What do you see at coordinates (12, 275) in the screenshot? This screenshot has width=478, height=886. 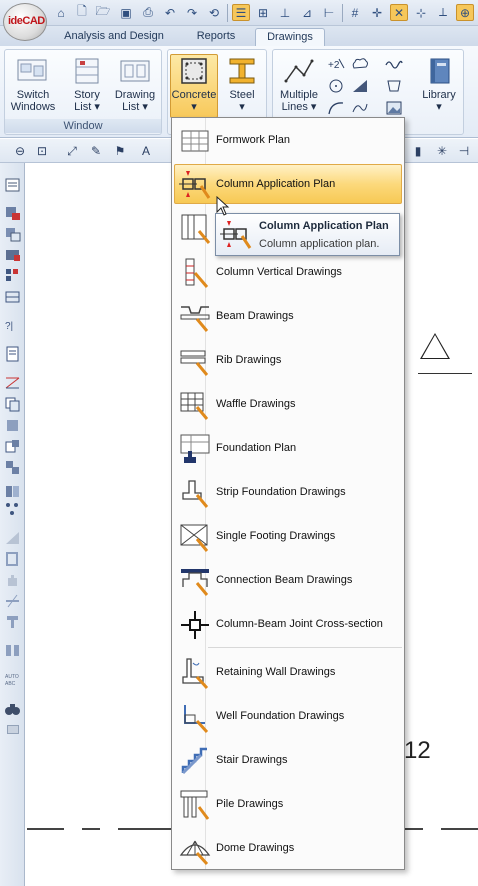 I see `grid-points-icon` at bounding box center [12, 275].